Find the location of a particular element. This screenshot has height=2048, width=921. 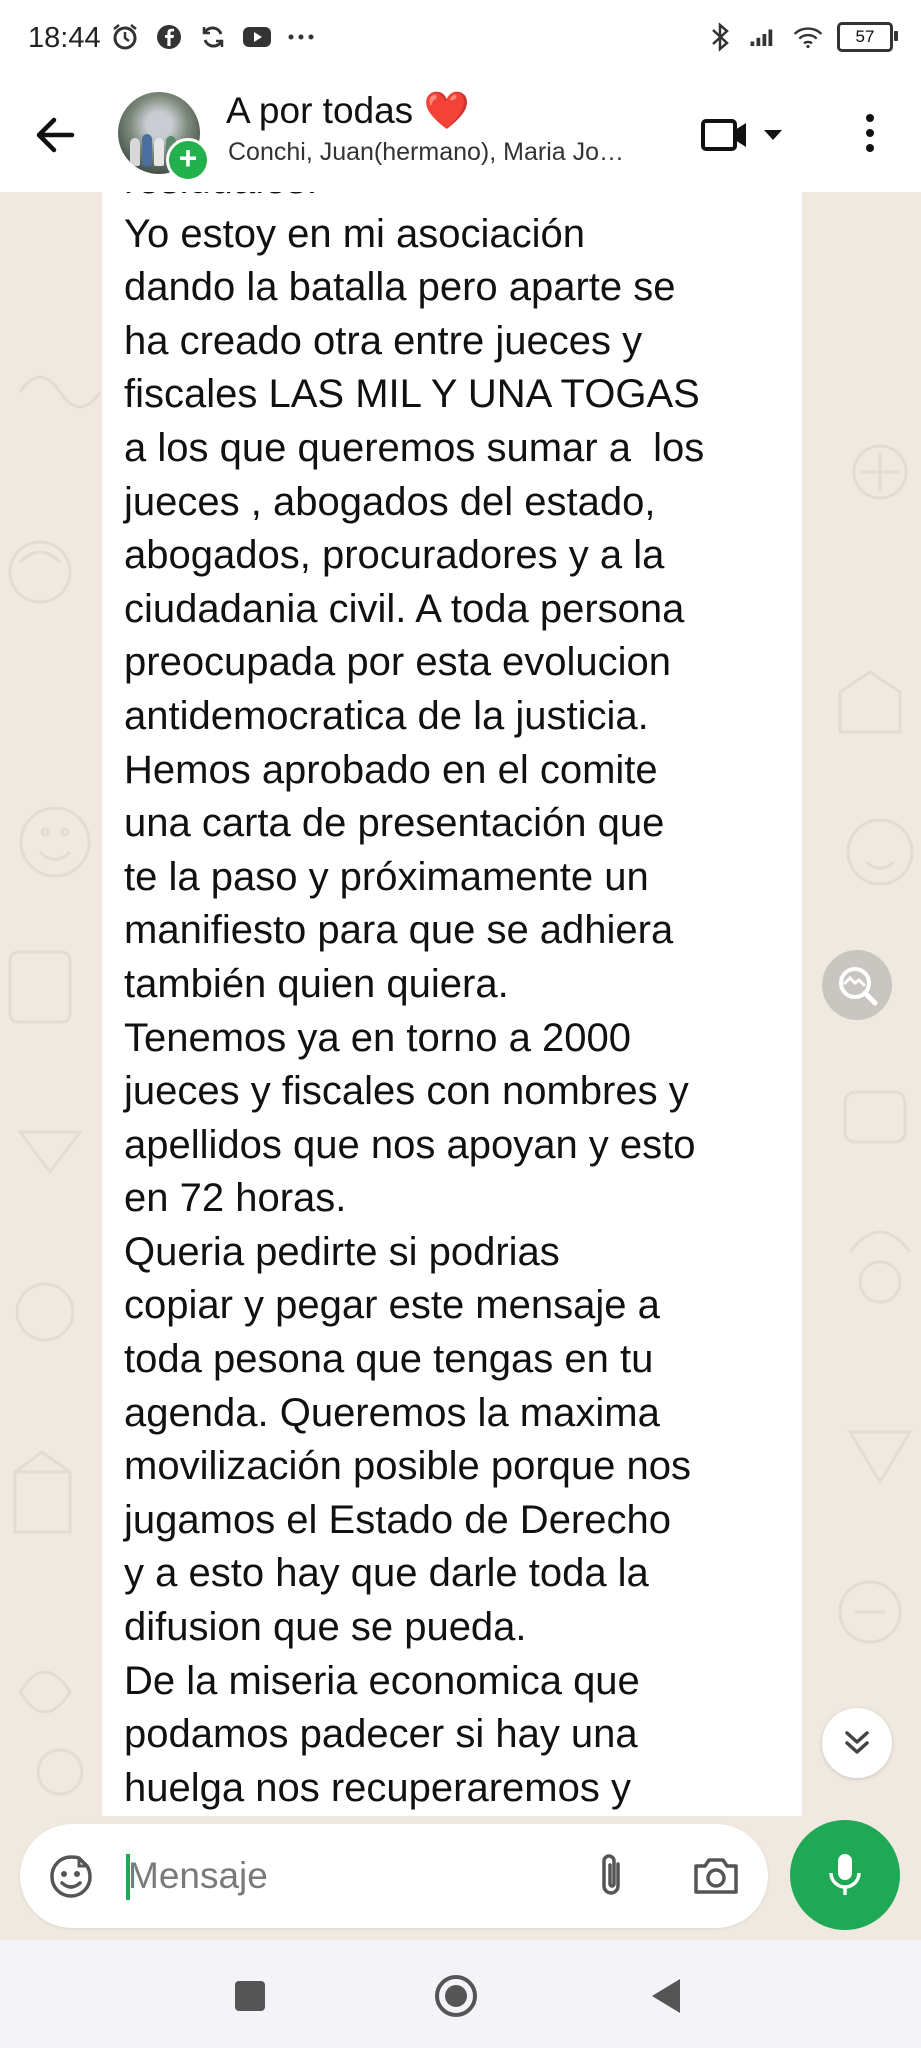

youtube-icon is located at coordinates (257, 37).